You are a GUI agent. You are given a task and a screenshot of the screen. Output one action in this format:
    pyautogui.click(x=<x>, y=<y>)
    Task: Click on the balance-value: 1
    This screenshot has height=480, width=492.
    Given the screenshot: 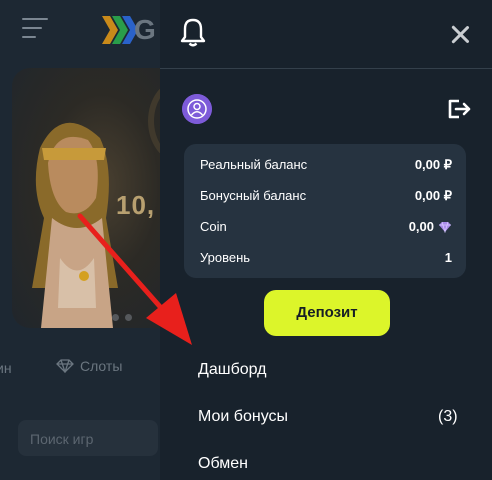 What is the action you would take?
    pyautogui.click(x=448, y=257)
    